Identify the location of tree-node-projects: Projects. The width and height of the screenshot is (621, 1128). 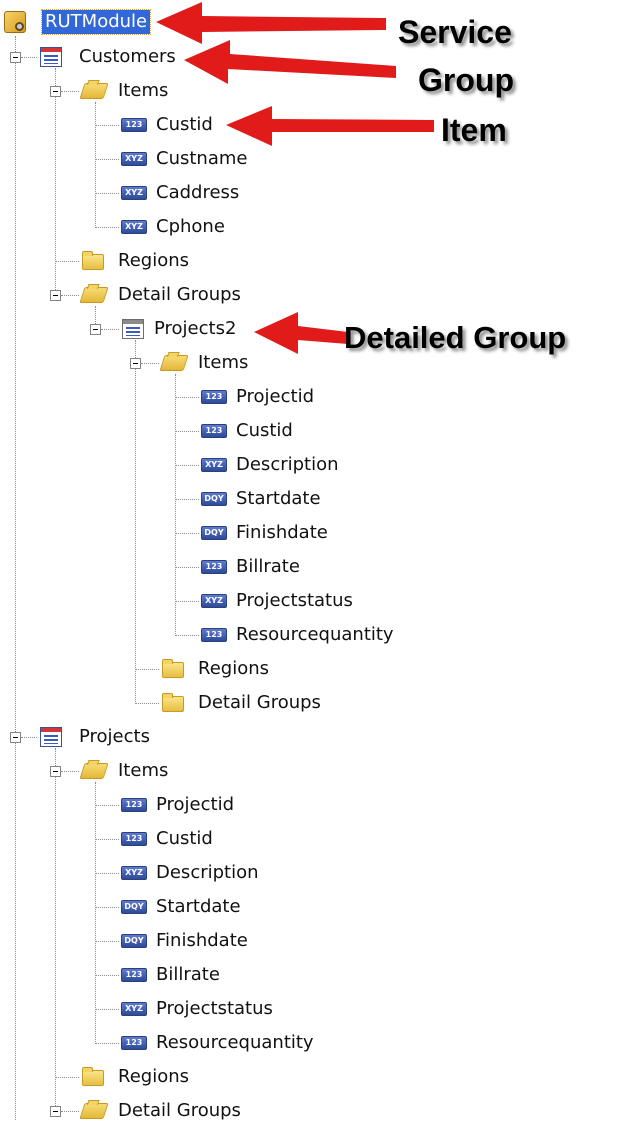
(96, 737).